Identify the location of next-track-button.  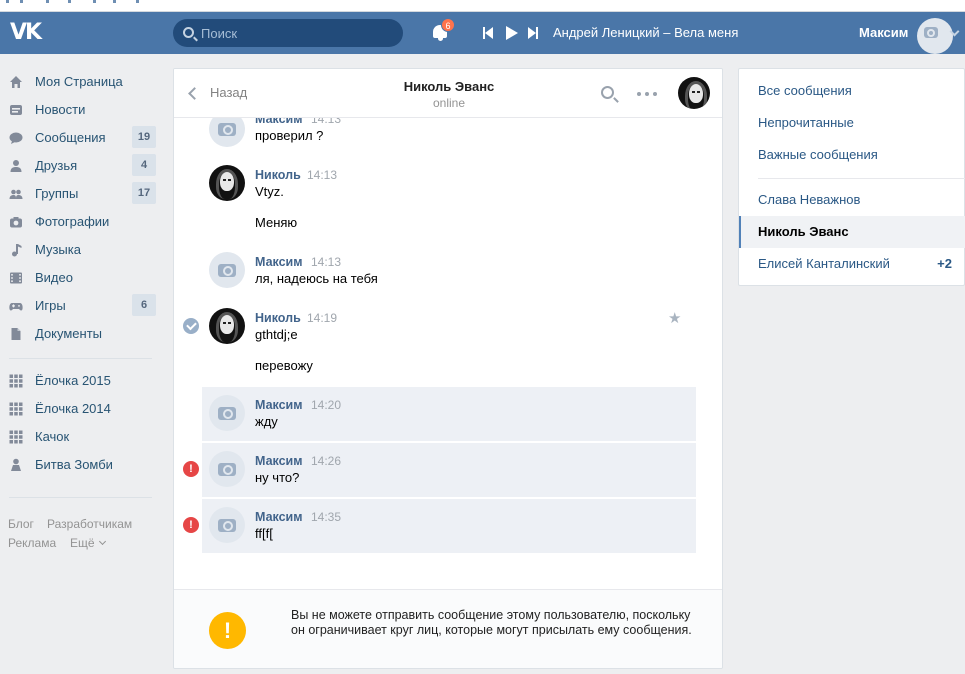
(533, 33).